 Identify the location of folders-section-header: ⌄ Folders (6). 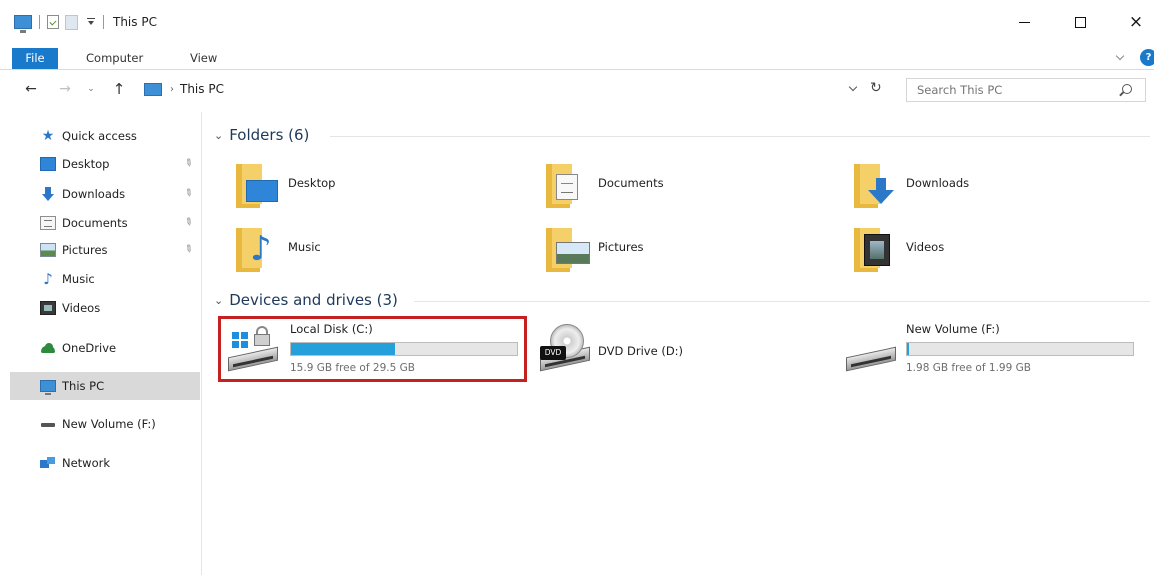
(261, 135).